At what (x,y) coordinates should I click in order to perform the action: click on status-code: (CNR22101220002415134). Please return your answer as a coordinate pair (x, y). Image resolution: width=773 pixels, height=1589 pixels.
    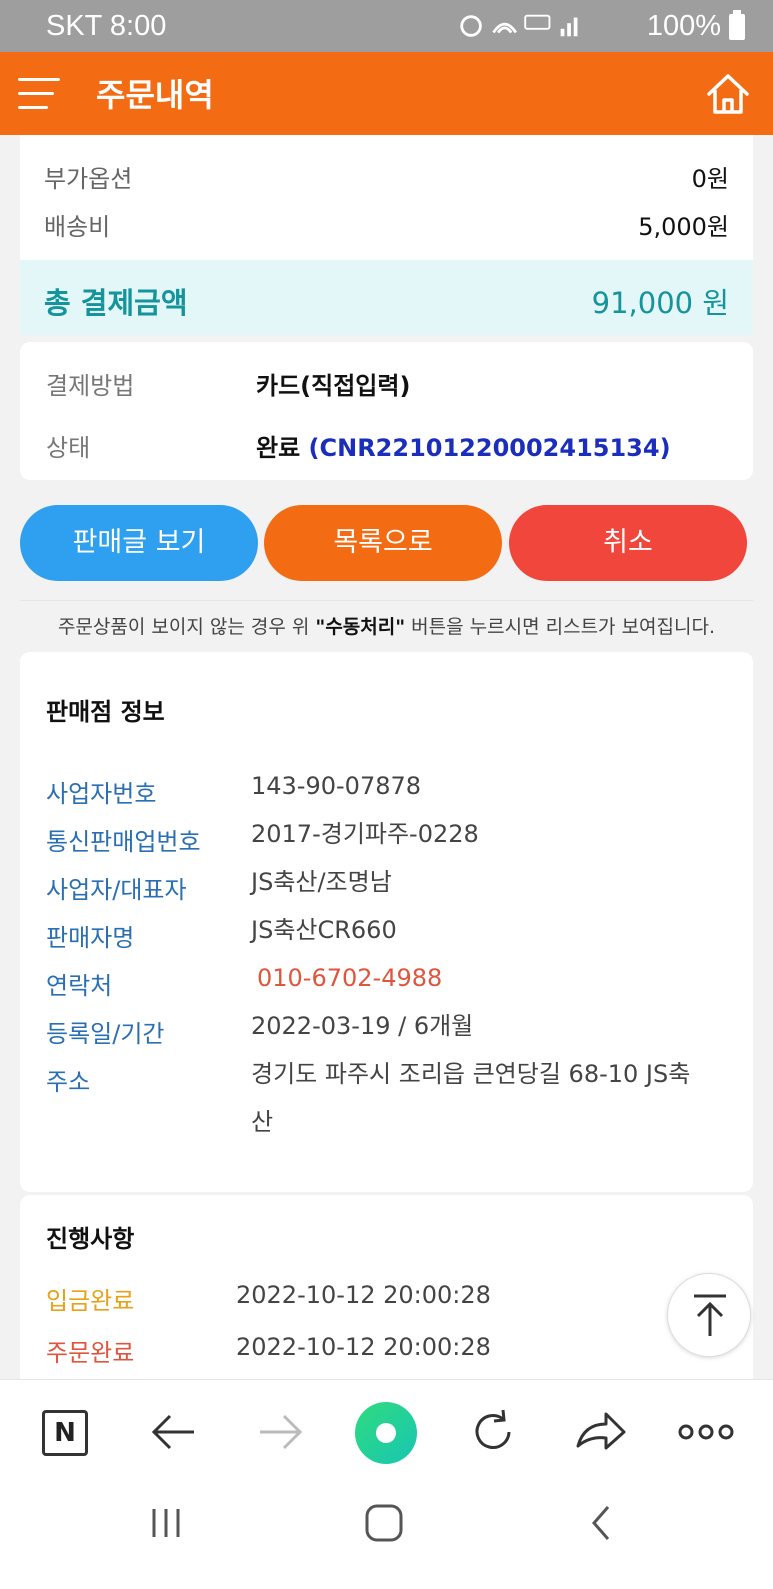
    Looking at the image, I should click on (489, 448).